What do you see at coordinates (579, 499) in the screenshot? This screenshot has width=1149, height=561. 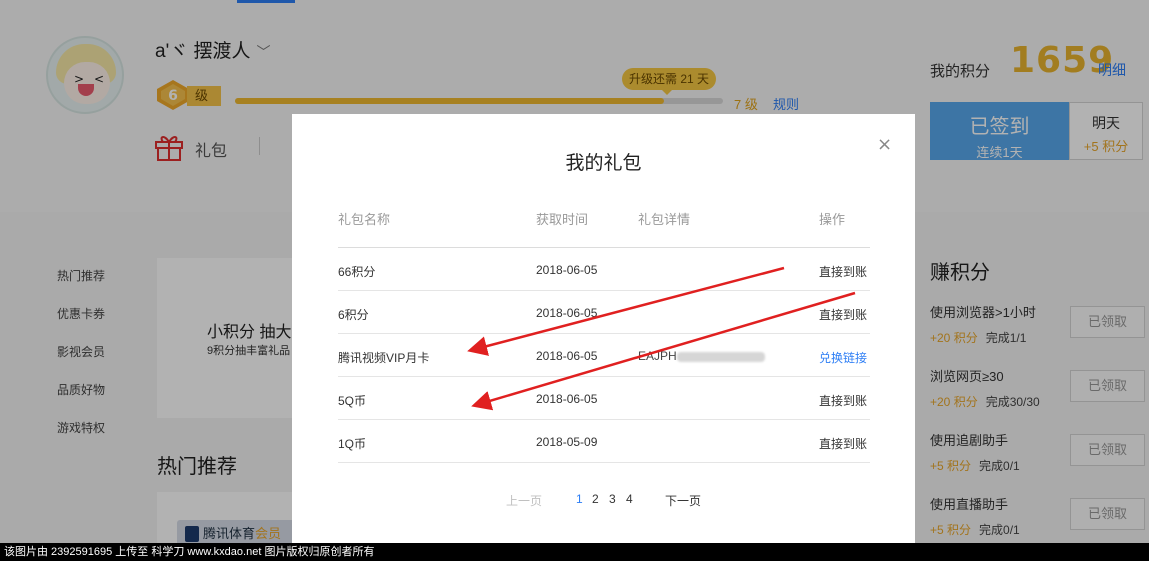 I see `pager-page-1: 1` at bounding box center [579, 499].